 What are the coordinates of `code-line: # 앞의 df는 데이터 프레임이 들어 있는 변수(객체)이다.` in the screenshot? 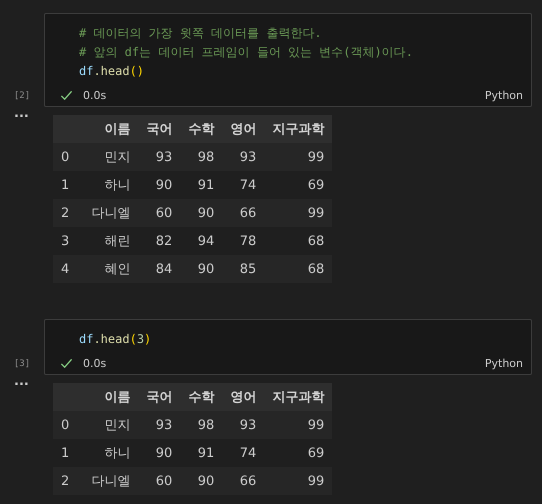 It's located at (246, 52).